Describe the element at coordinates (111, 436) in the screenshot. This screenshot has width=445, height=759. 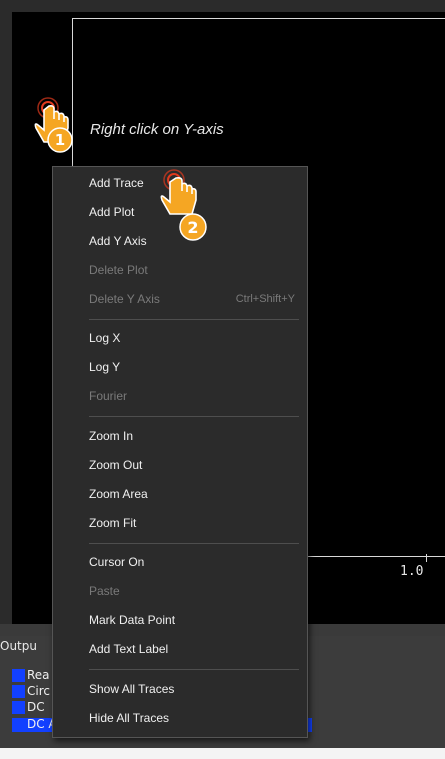
I see `menu-item-zoom-in: Zoom In` at that location.